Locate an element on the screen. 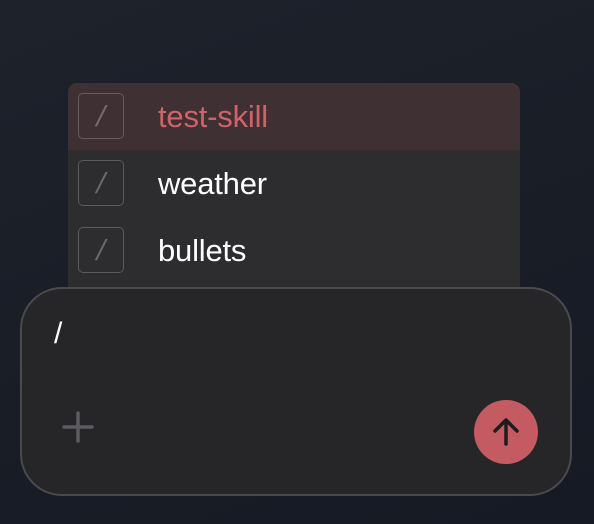 This screenshot has height=524, width=594. menu-item-label: weather is located at coordinates (212, 183).